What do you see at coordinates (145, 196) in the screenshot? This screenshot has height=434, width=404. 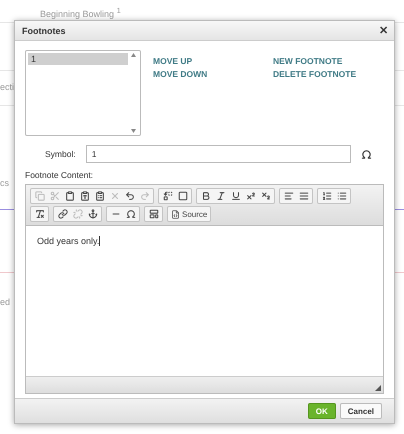 I see `redo-icon` at bounding box center [145, 196].